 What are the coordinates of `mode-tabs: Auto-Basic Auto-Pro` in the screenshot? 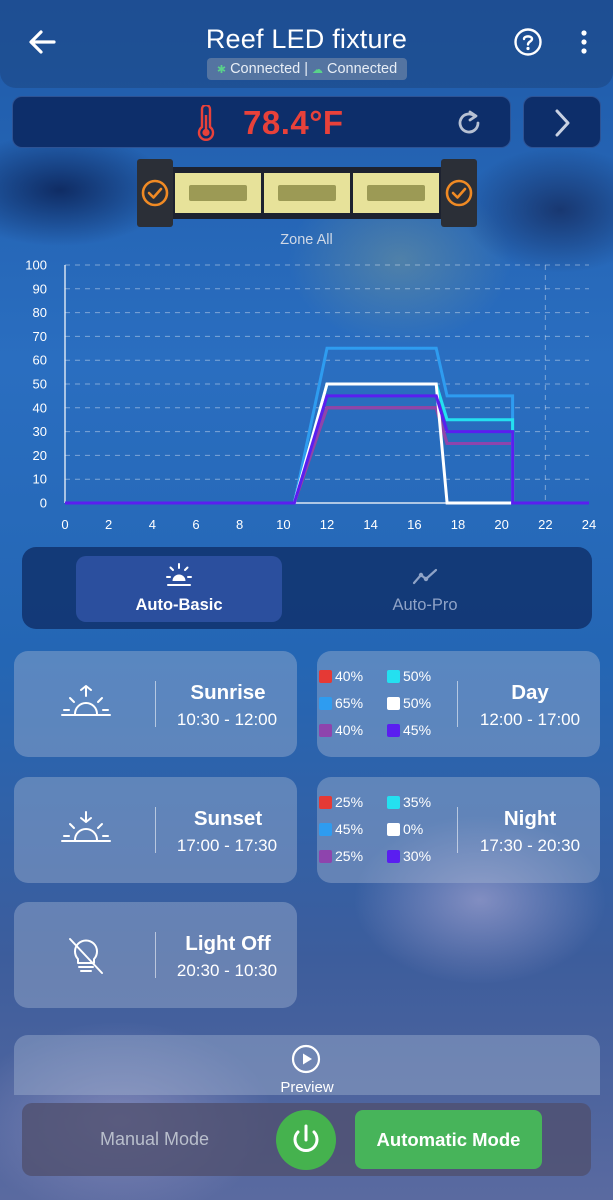 It's located at (307, 588).